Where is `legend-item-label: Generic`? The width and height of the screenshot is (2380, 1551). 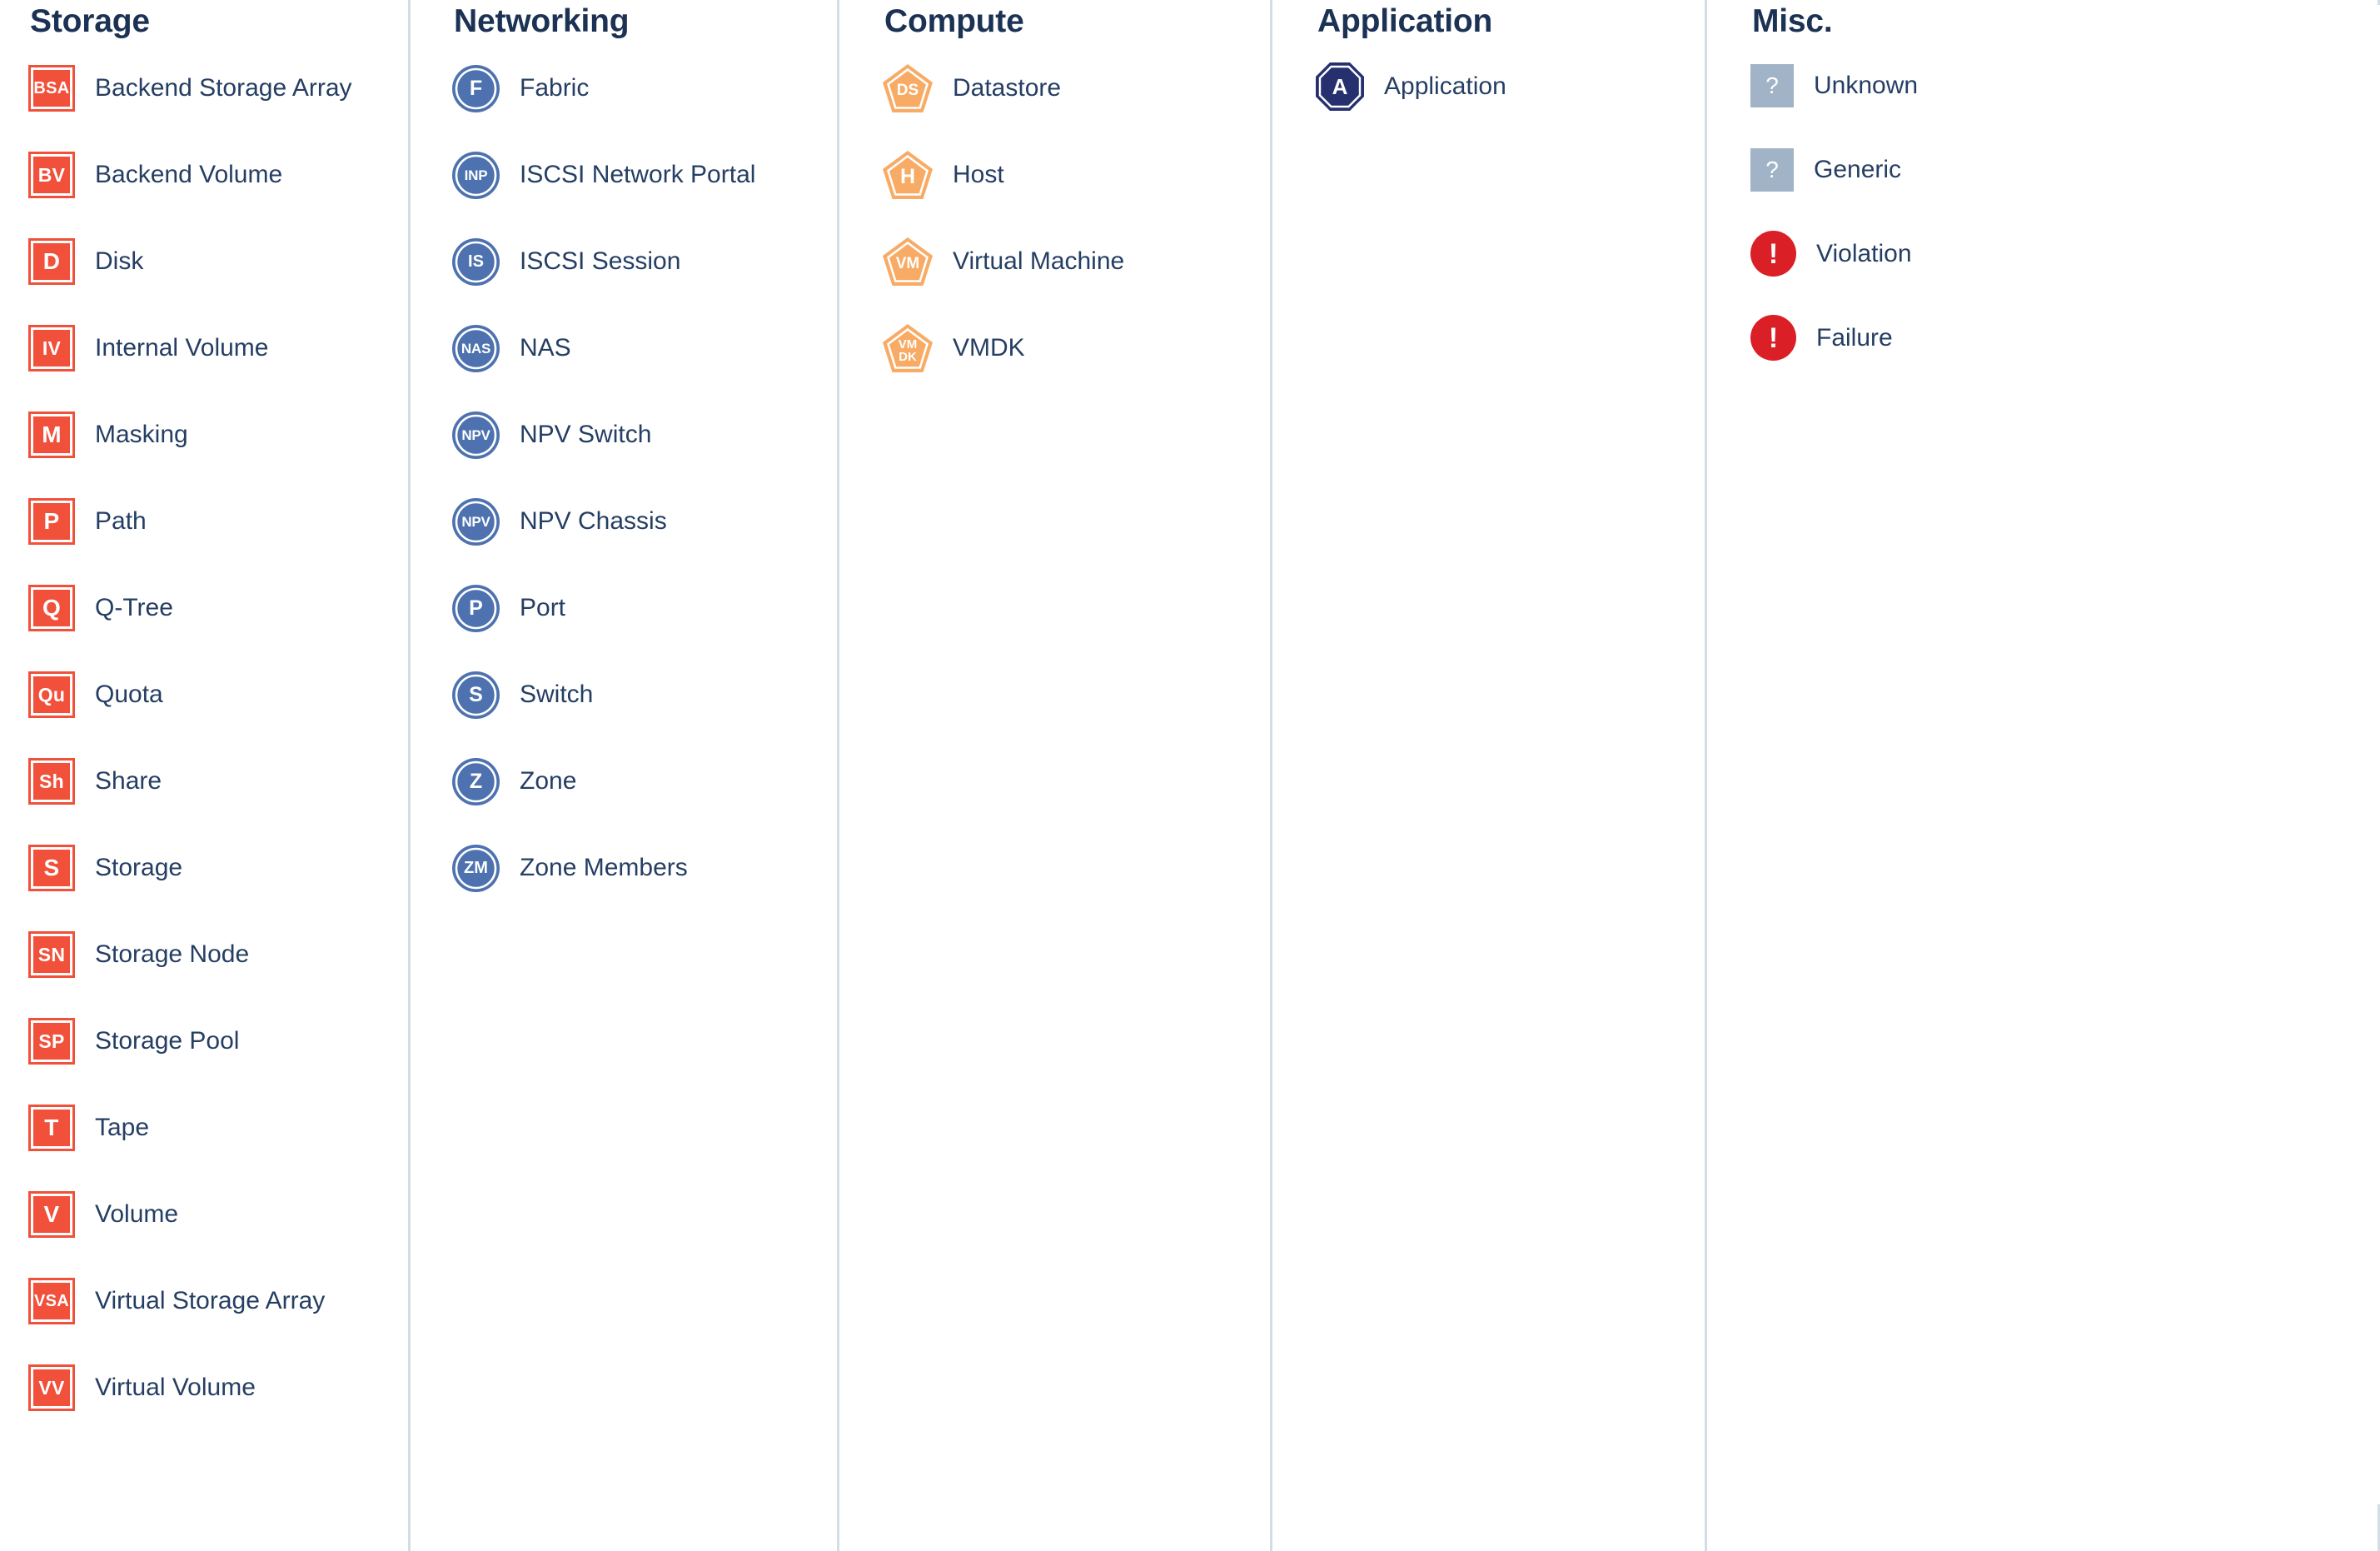
legend-item-label: Generic is located at coordinates (1858, 169).